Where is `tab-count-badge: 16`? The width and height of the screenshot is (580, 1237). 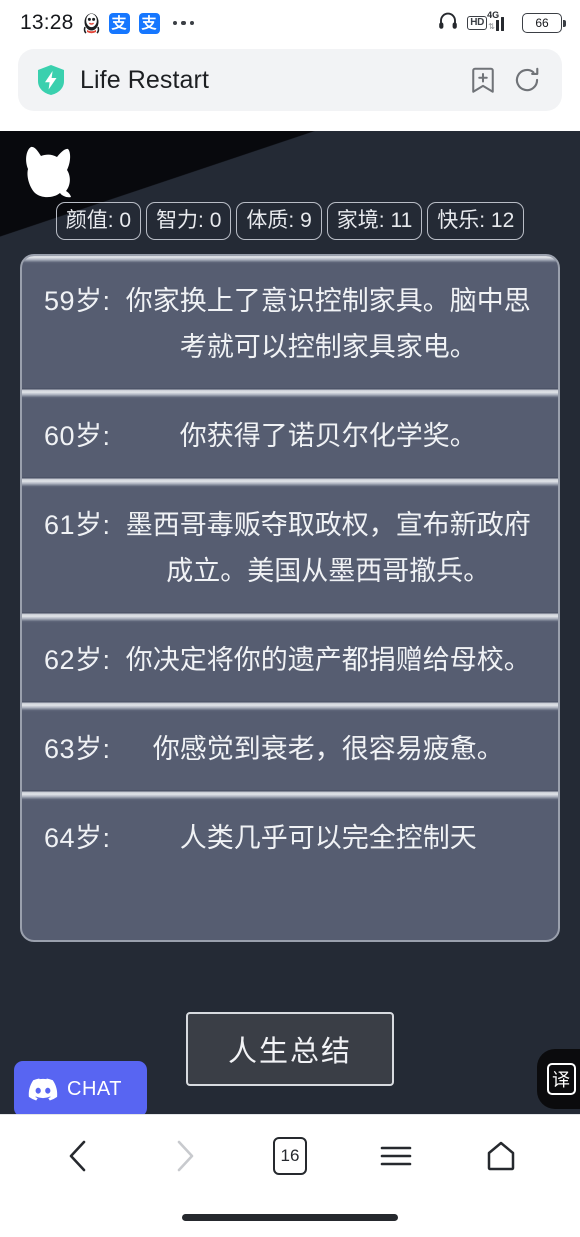 tab-count-badge: 16 is located at coordinates (289, 1156).